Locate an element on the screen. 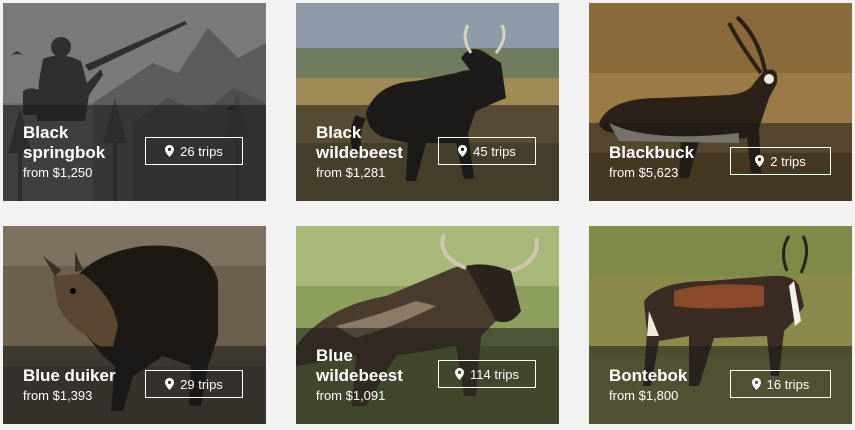 The height and width of the screenshot is (430, 855). species-name: Blackbuck is located at coordinates (652, 152).